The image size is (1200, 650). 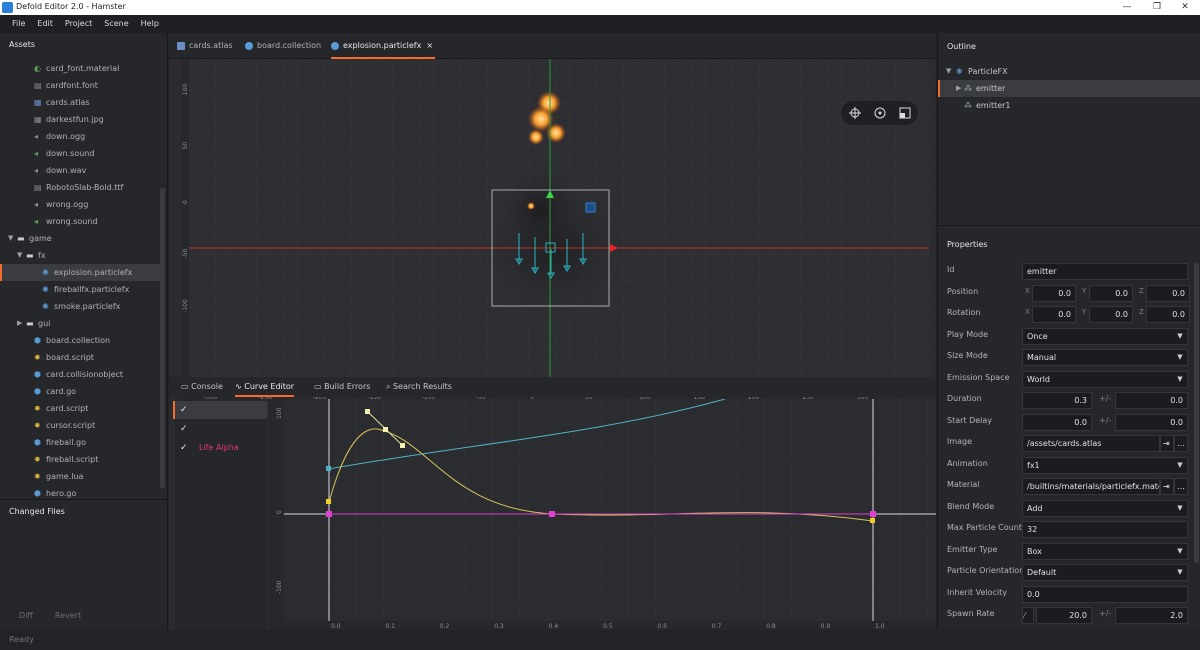 I want to click on asset-item: ✺ fireballfx.particlefx, so click(x=80, y=289).